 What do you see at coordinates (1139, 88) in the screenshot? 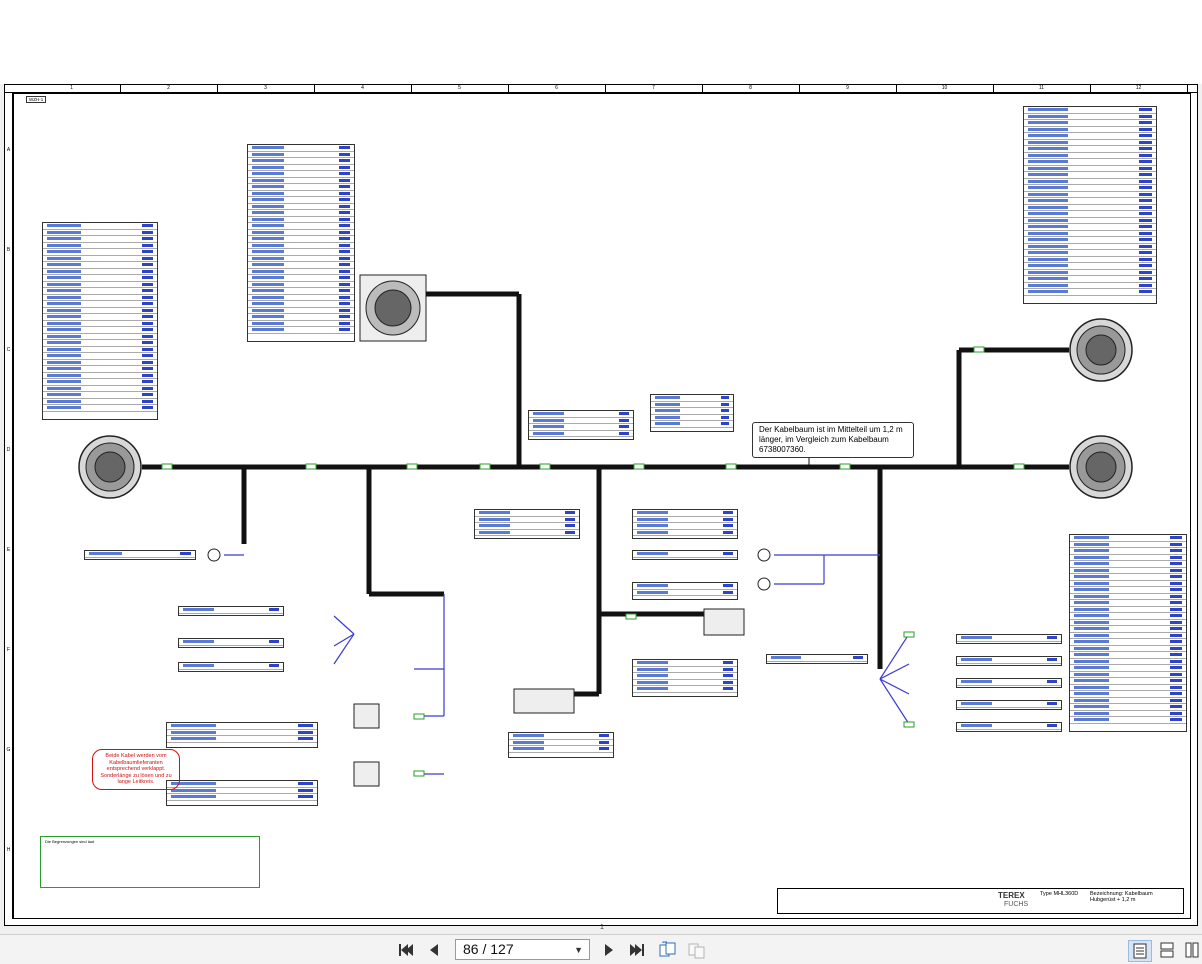
I see `column-number: 12` at bounding box center [1139, 88].